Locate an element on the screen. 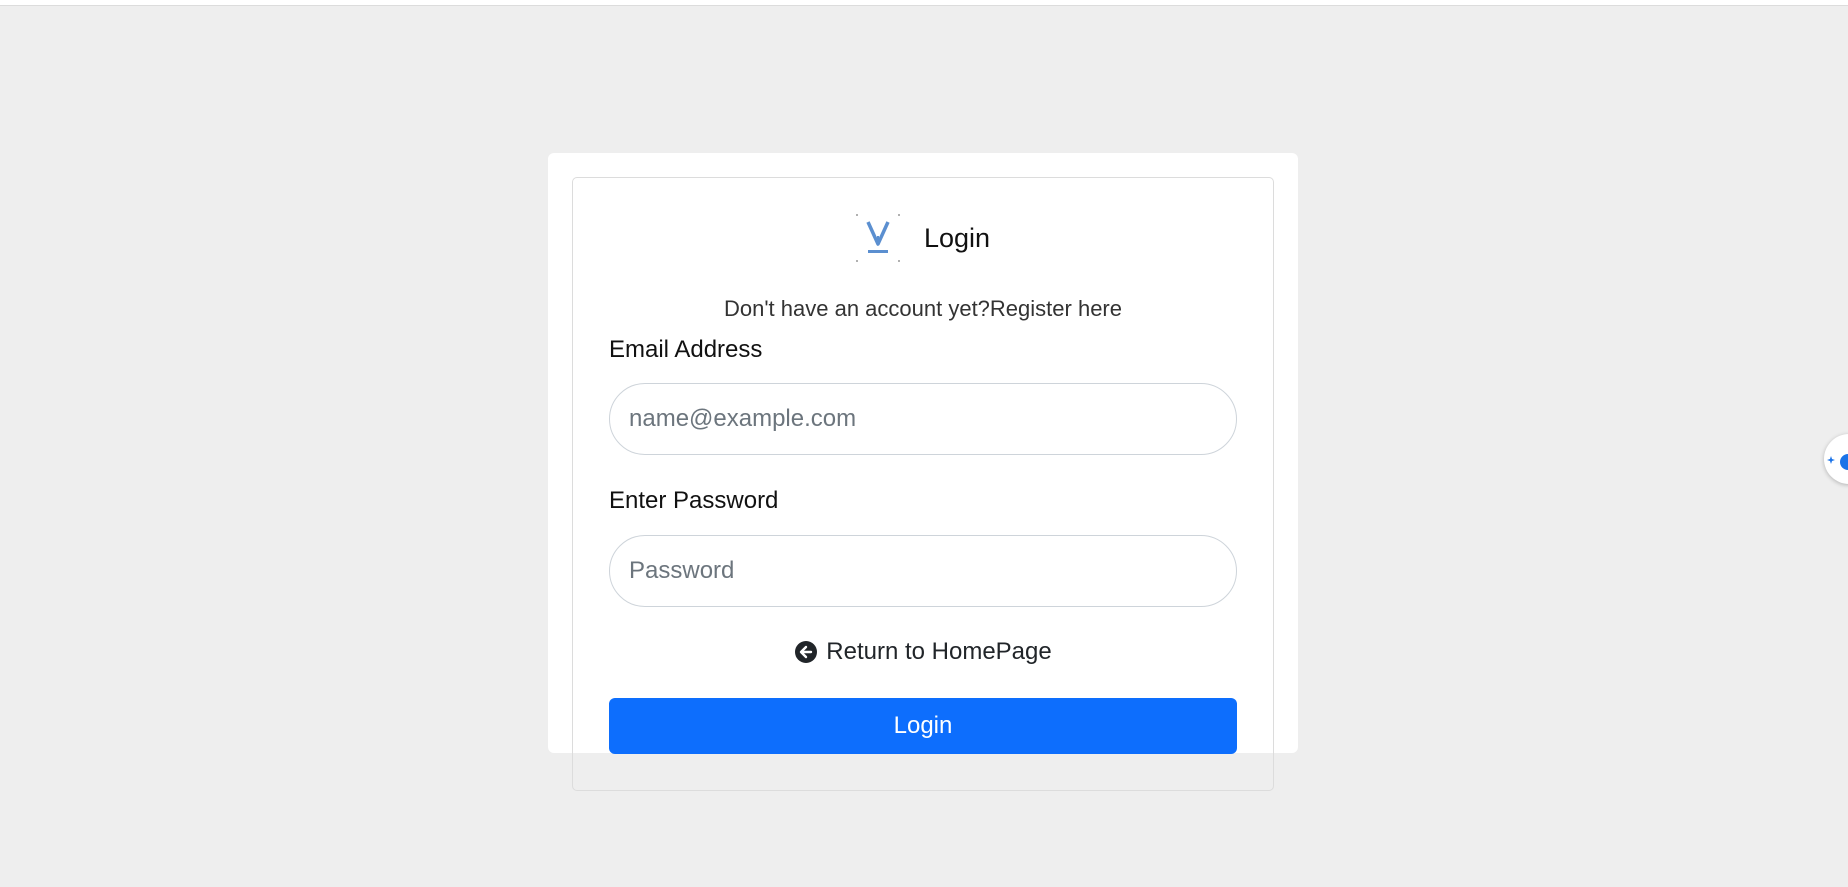 This screenshot has width=1848, height=887. top-bar-edge is located at coordinates (924, 3).